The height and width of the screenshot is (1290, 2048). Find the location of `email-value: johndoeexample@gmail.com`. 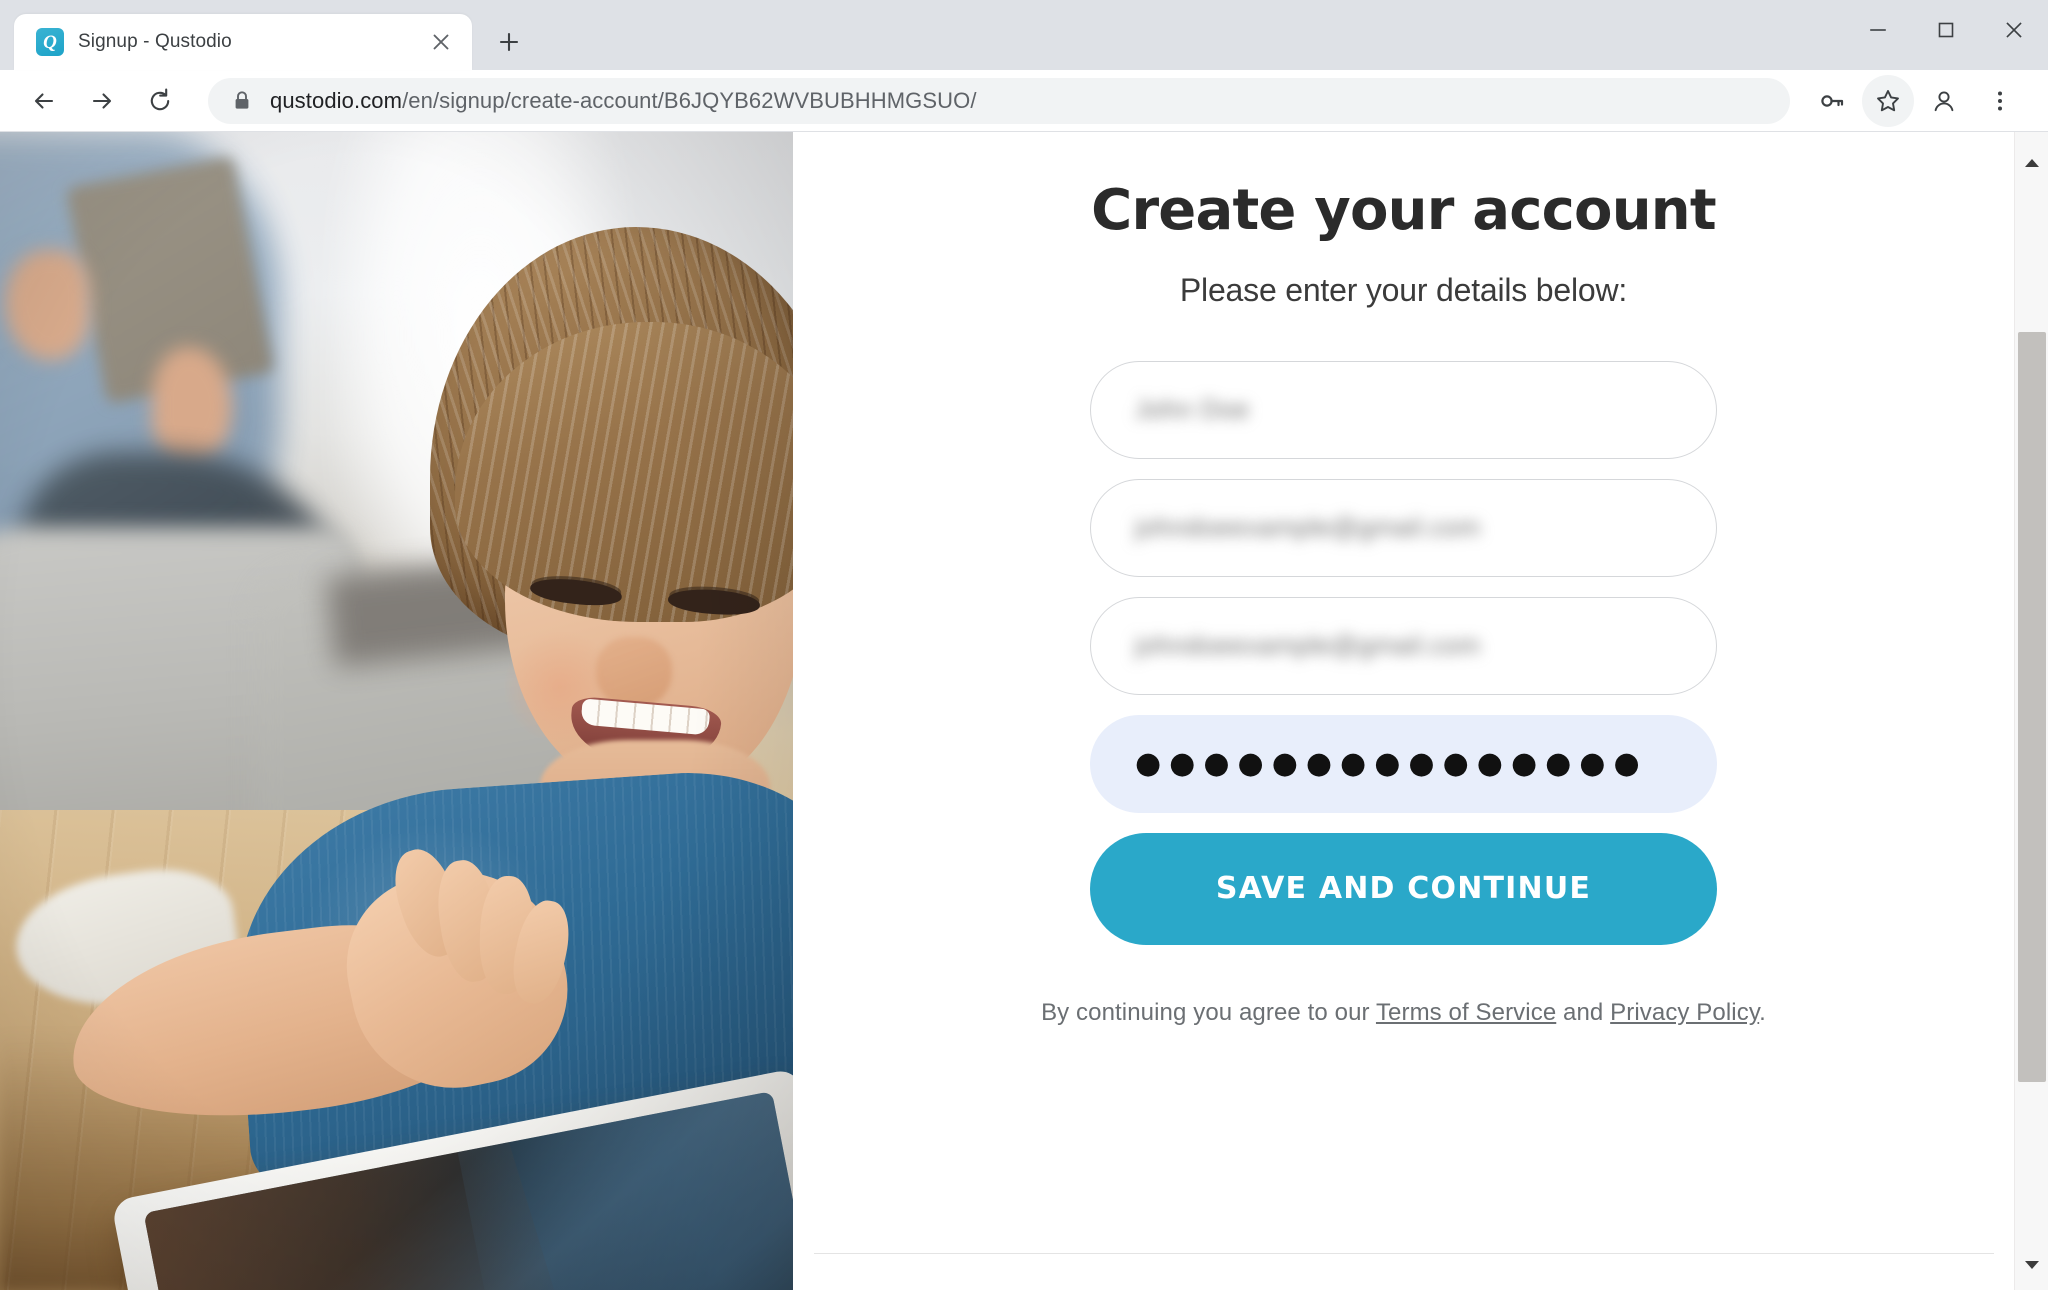

email-value: johndoeexample@gmail.com is located at coordinates (1308, 527).